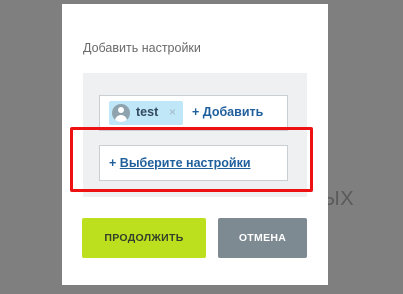  What do you see at coordinates (144, 238) in the screenshot?
I see `continue-button: ПРОДОЛЖИТЬ` at bounding box center [144, 238].